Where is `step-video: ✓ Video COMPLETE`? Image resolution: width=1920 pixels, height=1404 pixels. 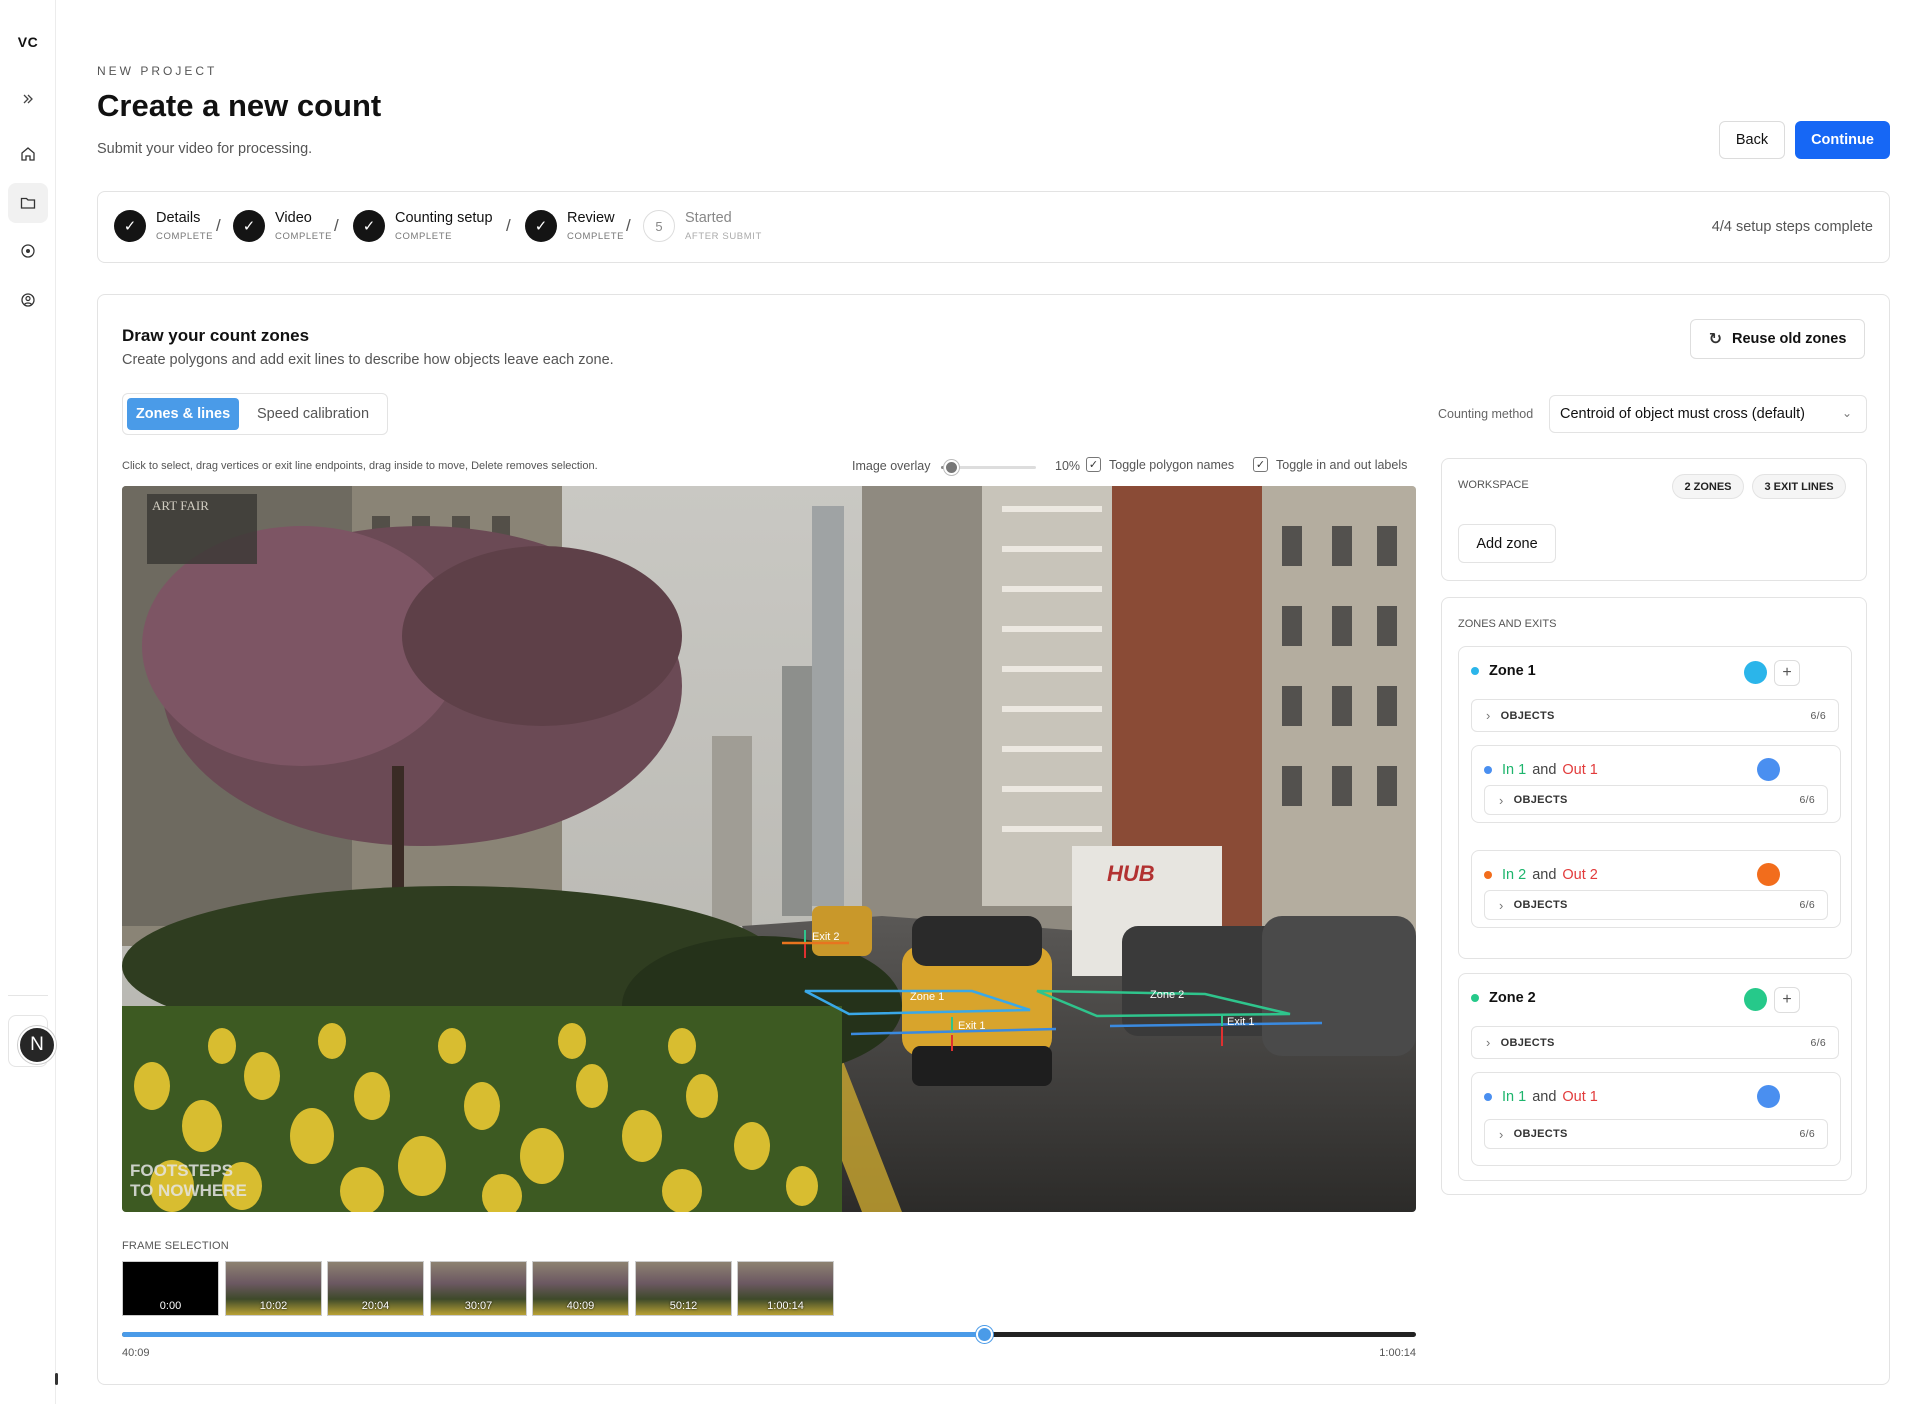 step-video: ✓ Video COMPLETE is located at coordinates (282, 226).